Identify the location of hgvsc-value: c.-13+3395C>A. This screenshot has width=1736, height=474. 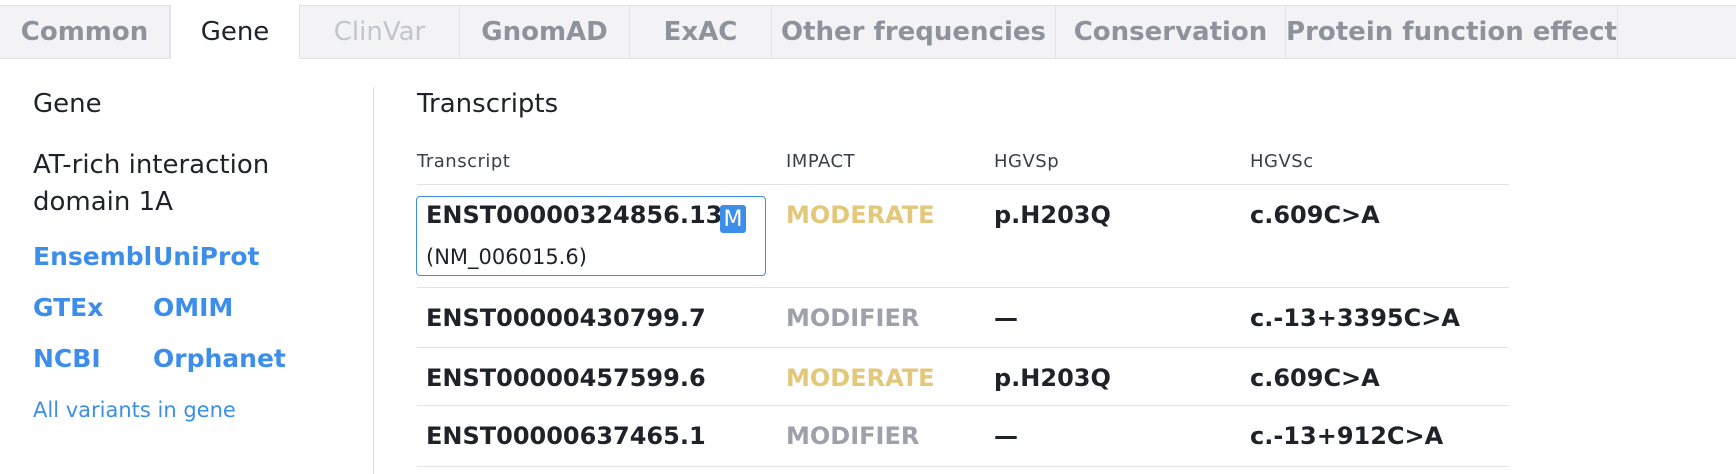
(1355, 318).